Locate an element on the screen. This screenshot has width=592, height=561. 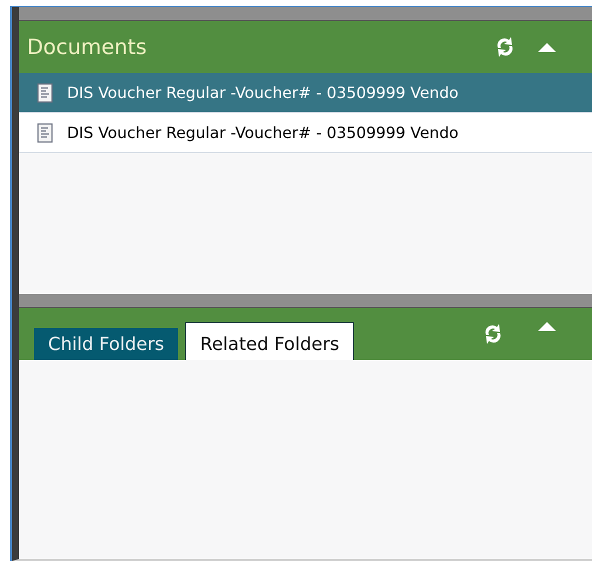
folder-tab: Child Folders is located at coordinates (106, 344).